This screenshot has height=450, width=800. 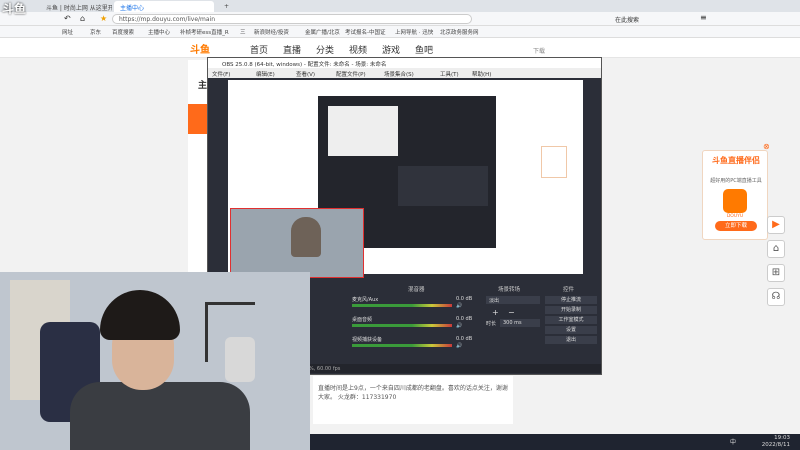 What do you see at coordinates (520, 323) in the screenshot?
I see `duration-input: 300 ms` at bounding box center [520, 323].